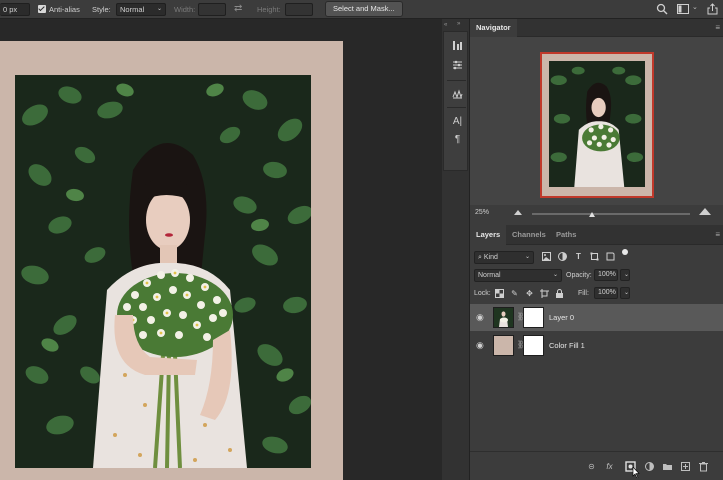 This screenshot has height=480, width=723. What do you see at coordinates (610, 256) in the screenshot?
I see `smart-object-filter-icon` at bounding box center [610, 256].